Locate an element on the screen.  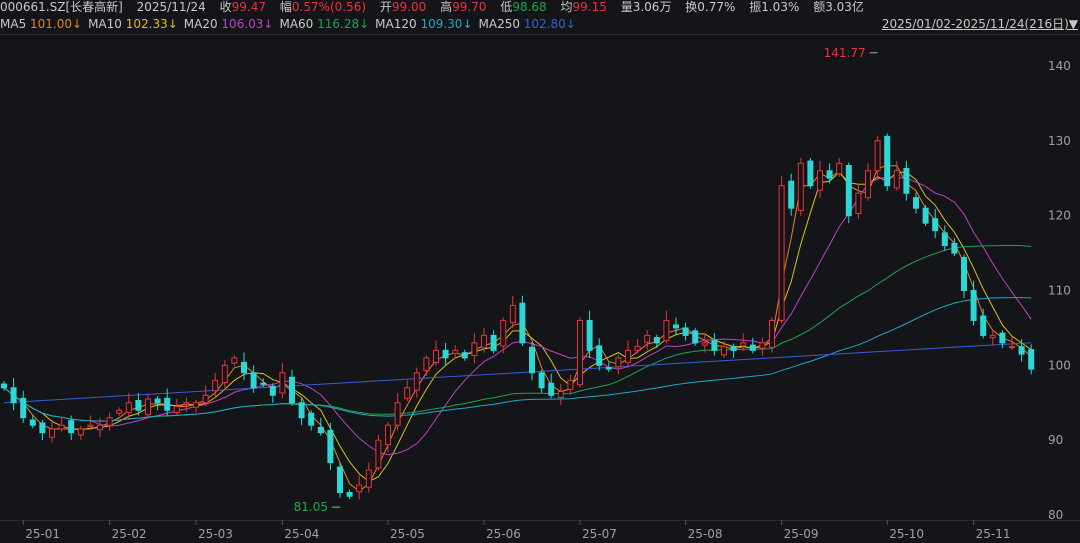
y-tick-label: 140 is located at coordinates (1059, 66).